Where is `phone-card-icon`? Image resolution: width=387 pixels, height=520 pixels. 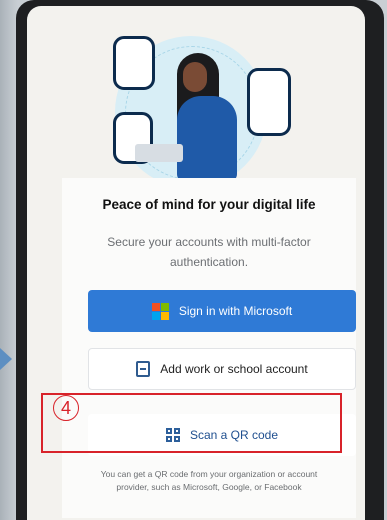 phone-card-icon is located at coordinates (134, 63).